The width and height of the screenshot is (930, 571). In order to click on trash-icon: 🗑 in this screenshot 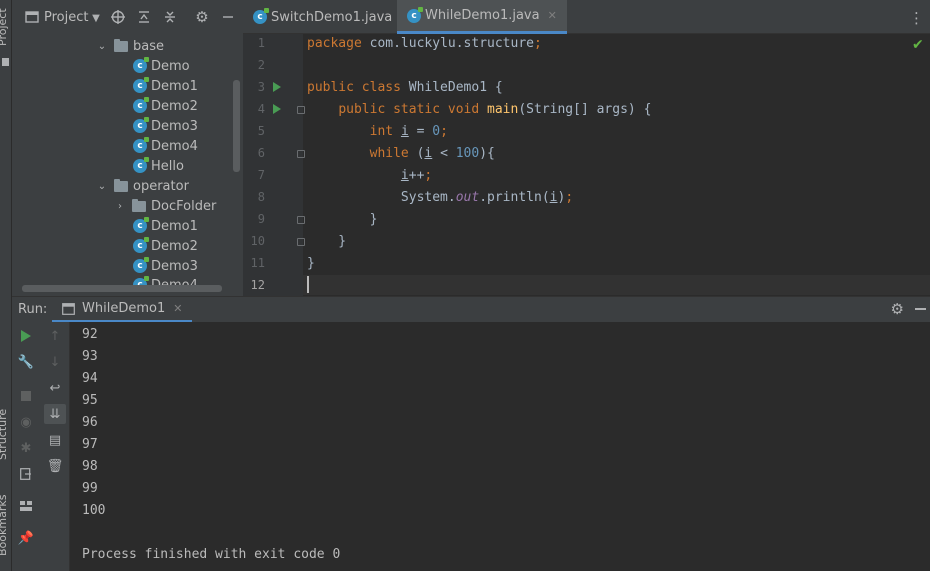, I will do `click(55, 466)`.